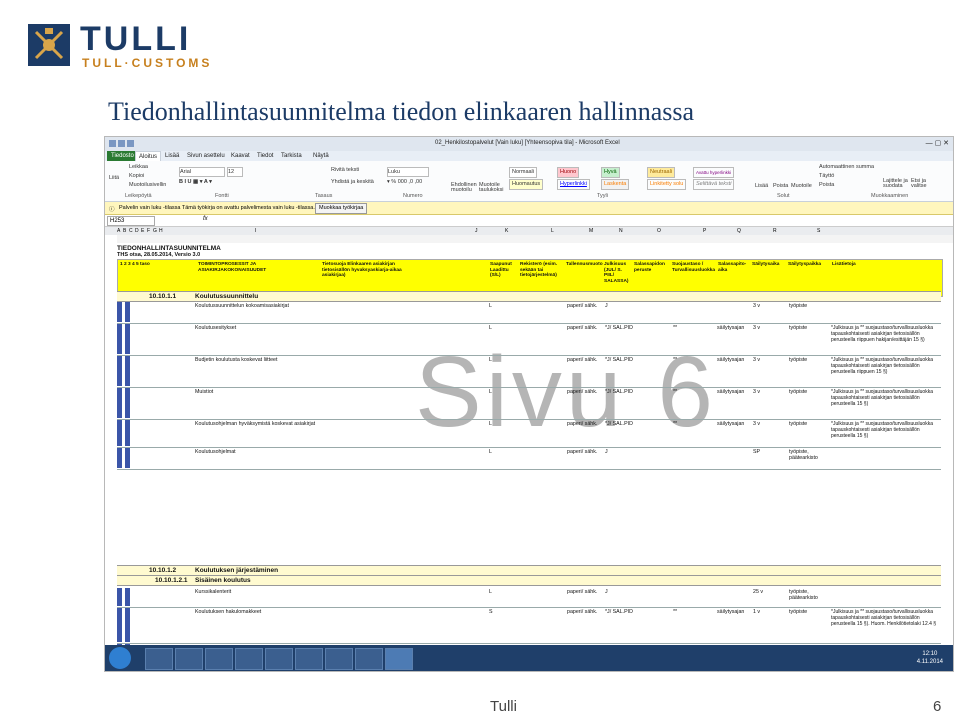 The width and height of the screenshot is (959, 715). Describe the element at coordinates (925, 183) in the screenshot. I see `find-select-button: Etsi ja valitse` at that location.